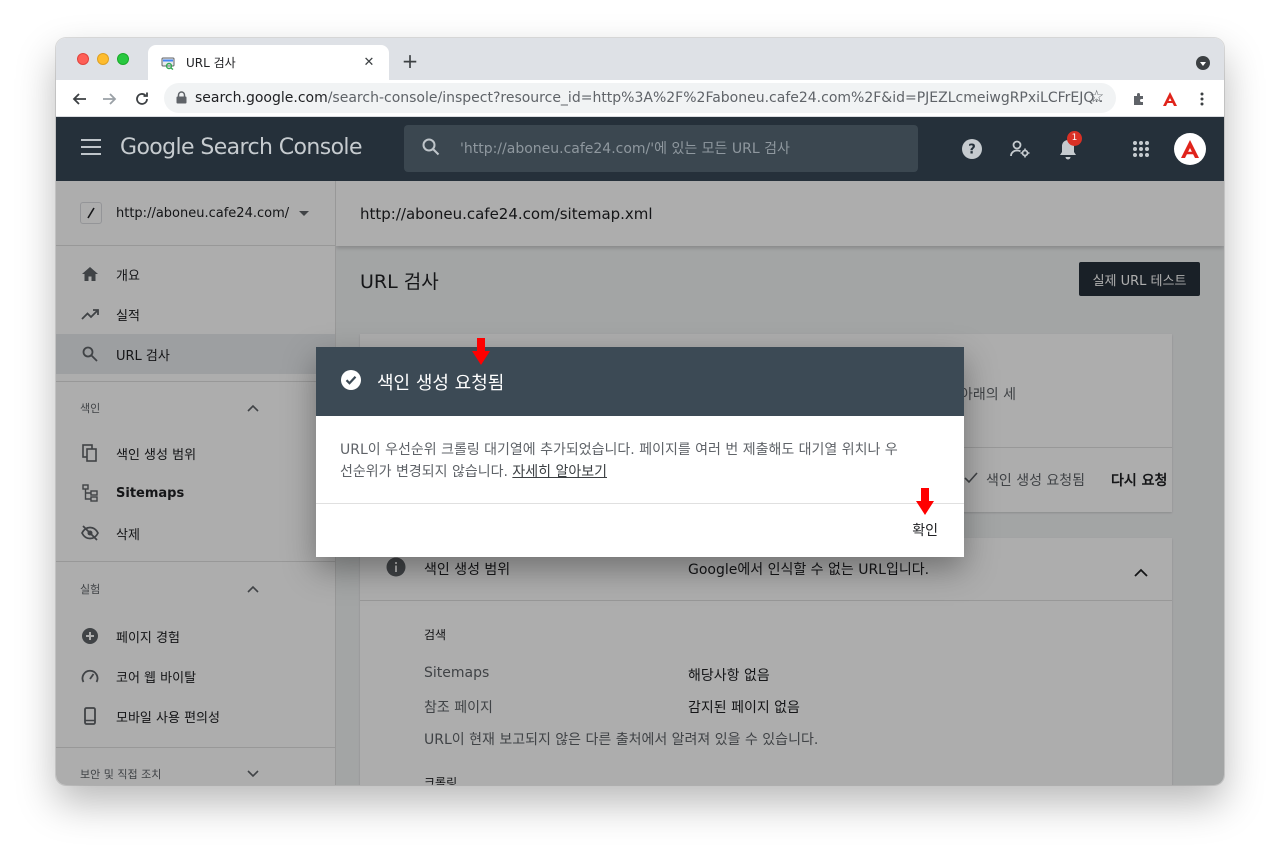 This screenshot has height=860, width=1280. Describe the element at coordinates (351, 381) in the screenshot. I see `check-circle-icon` at that location.